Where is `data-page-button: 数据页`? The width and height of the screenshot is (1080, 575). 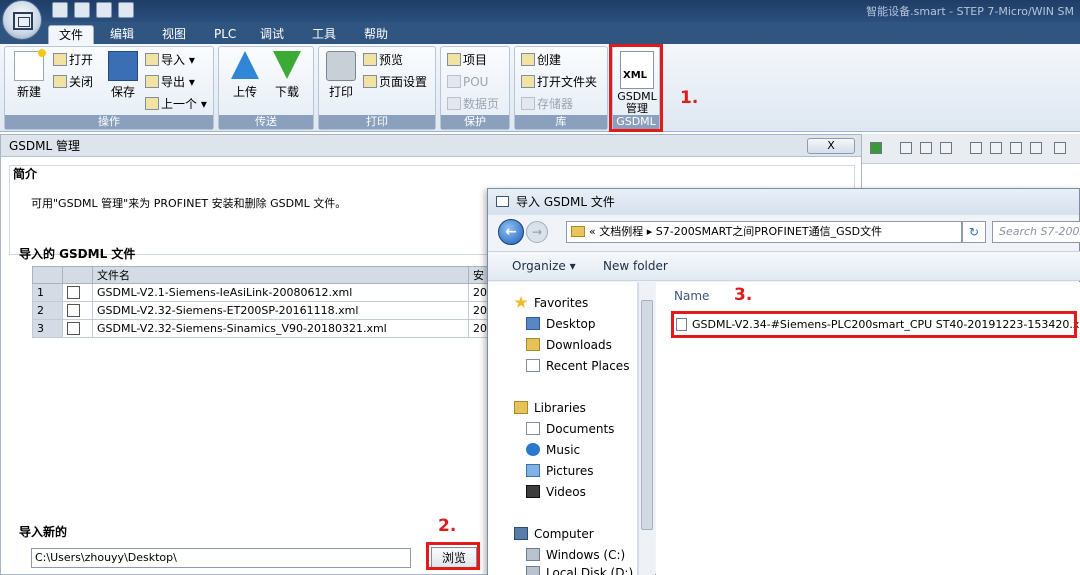
data-page-button: 数据页 is located at coordinates (473, 104).